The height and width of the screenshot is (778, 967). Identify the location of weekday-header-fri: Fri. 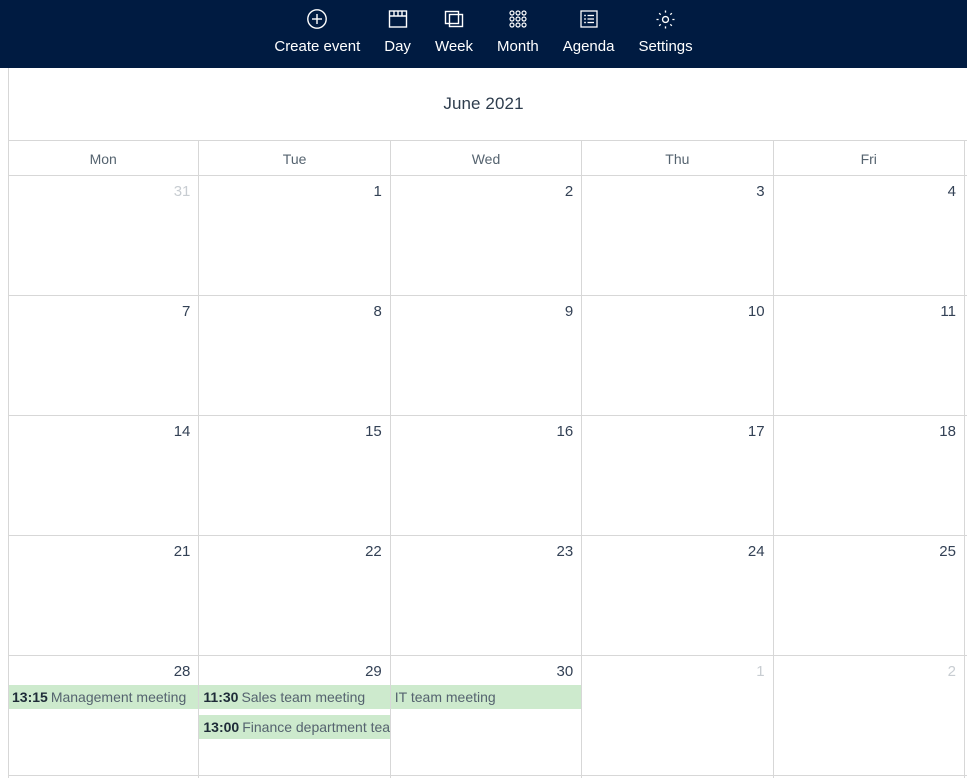
(869, 158).